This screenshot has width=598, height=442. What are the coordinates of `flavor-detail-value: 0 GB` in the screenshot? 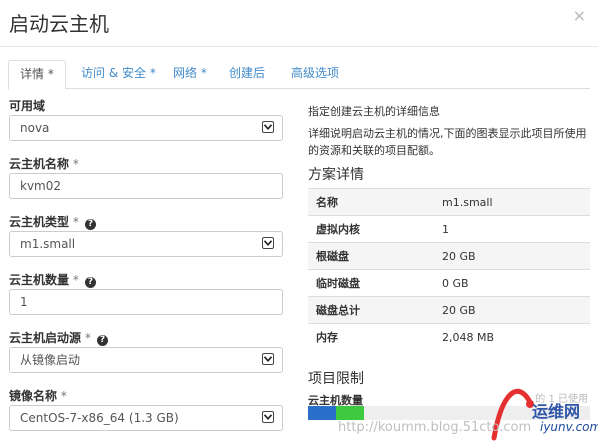 It's located at (512, 283).